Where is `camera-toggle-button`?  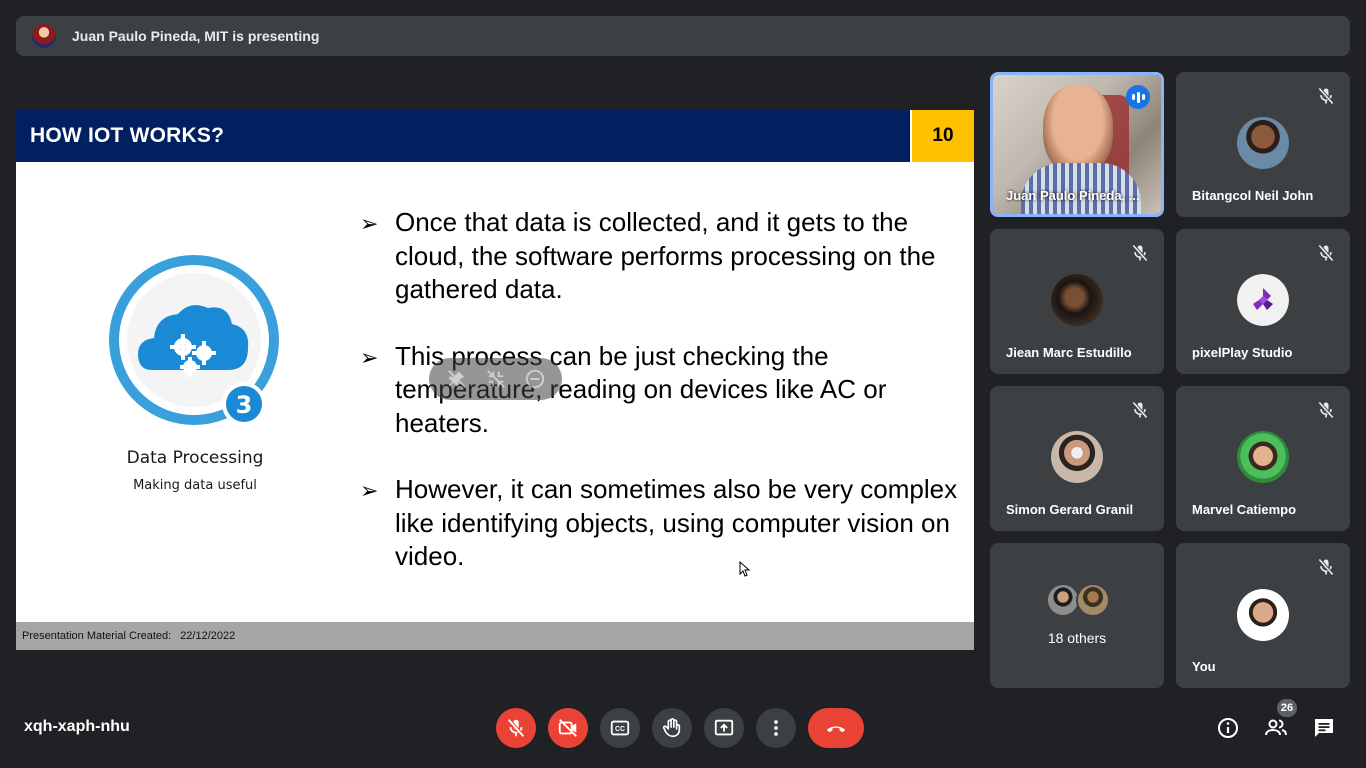
camera-toggle-button is located at coordinates (568, 728).